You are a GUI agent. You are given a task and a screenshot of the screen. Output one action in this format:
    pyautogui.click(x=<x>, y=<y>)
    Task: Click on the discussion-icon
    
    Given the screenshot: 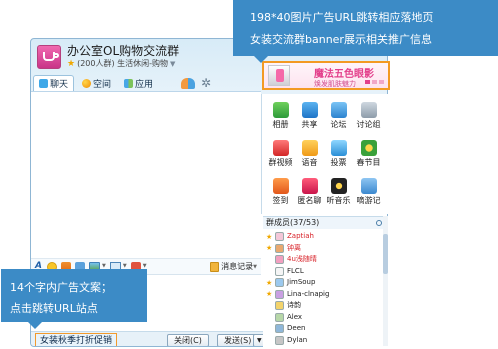 What is the action you would take?
    pyautogui.click(x=368, y=110)
    